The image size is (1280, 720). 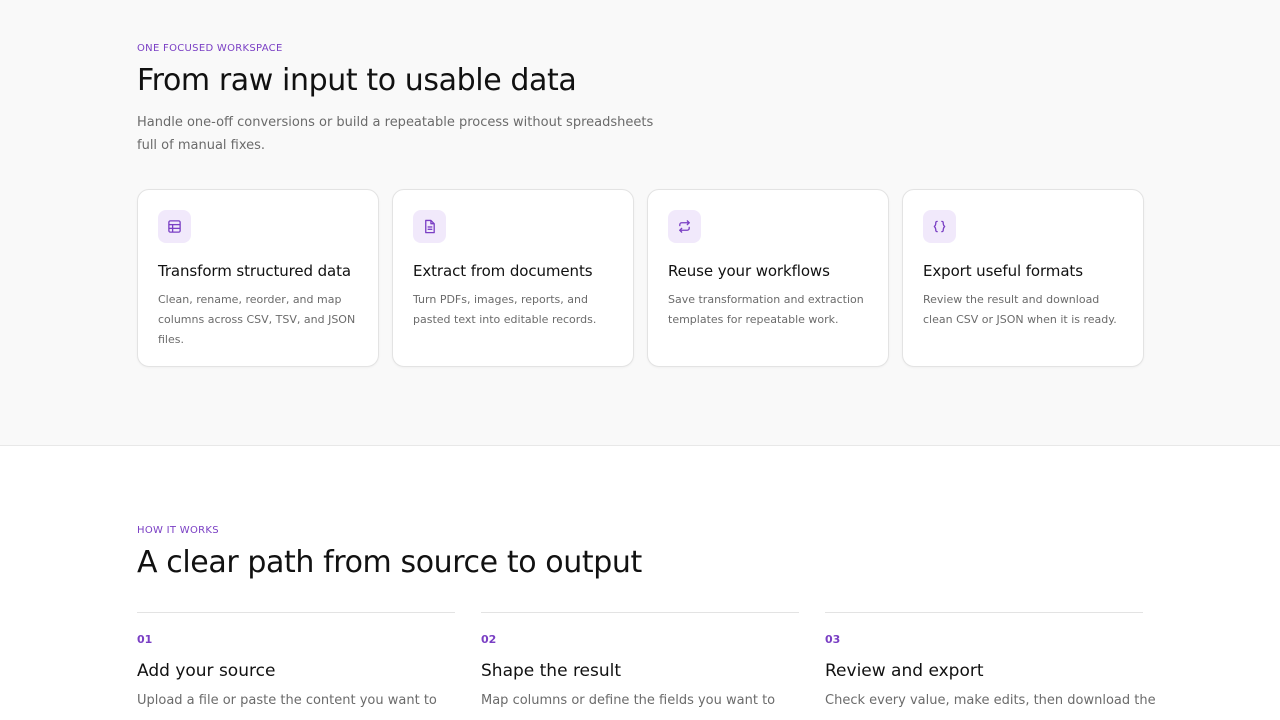 I want to click on braces-icon, so click(x=939, y=226).